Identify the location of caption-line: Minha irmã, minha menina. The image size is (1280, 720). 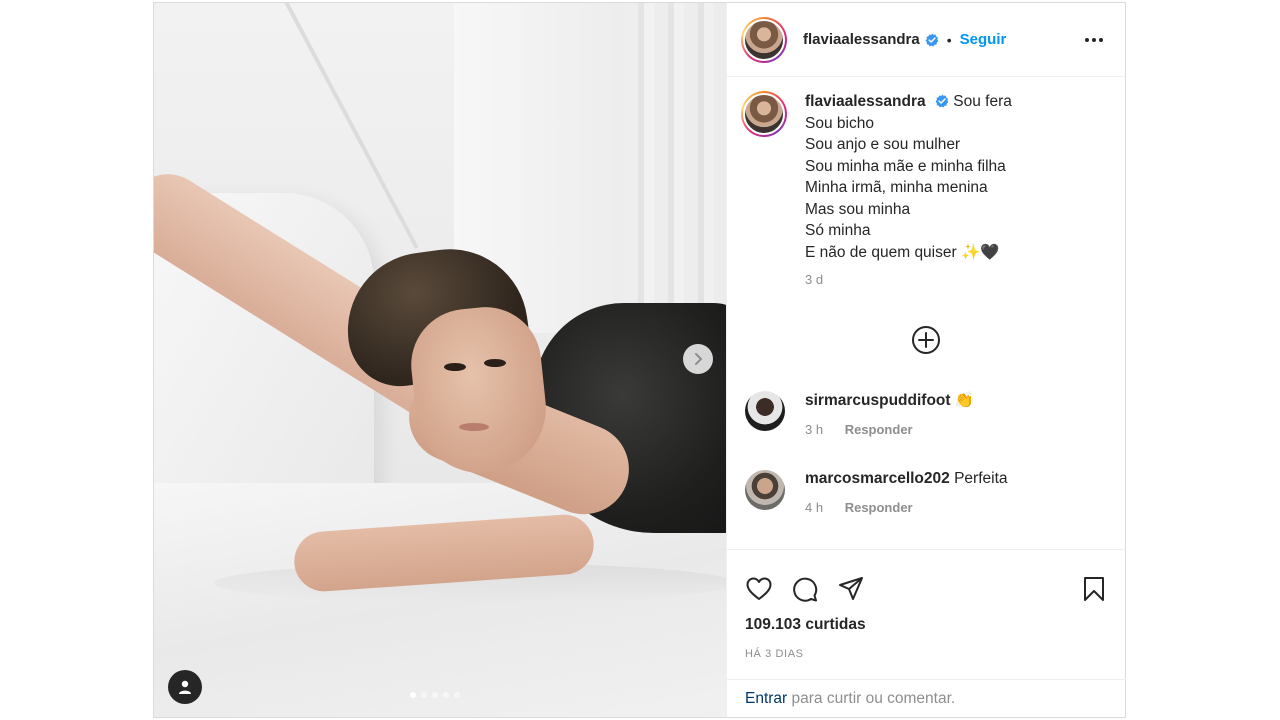
(896, 187).